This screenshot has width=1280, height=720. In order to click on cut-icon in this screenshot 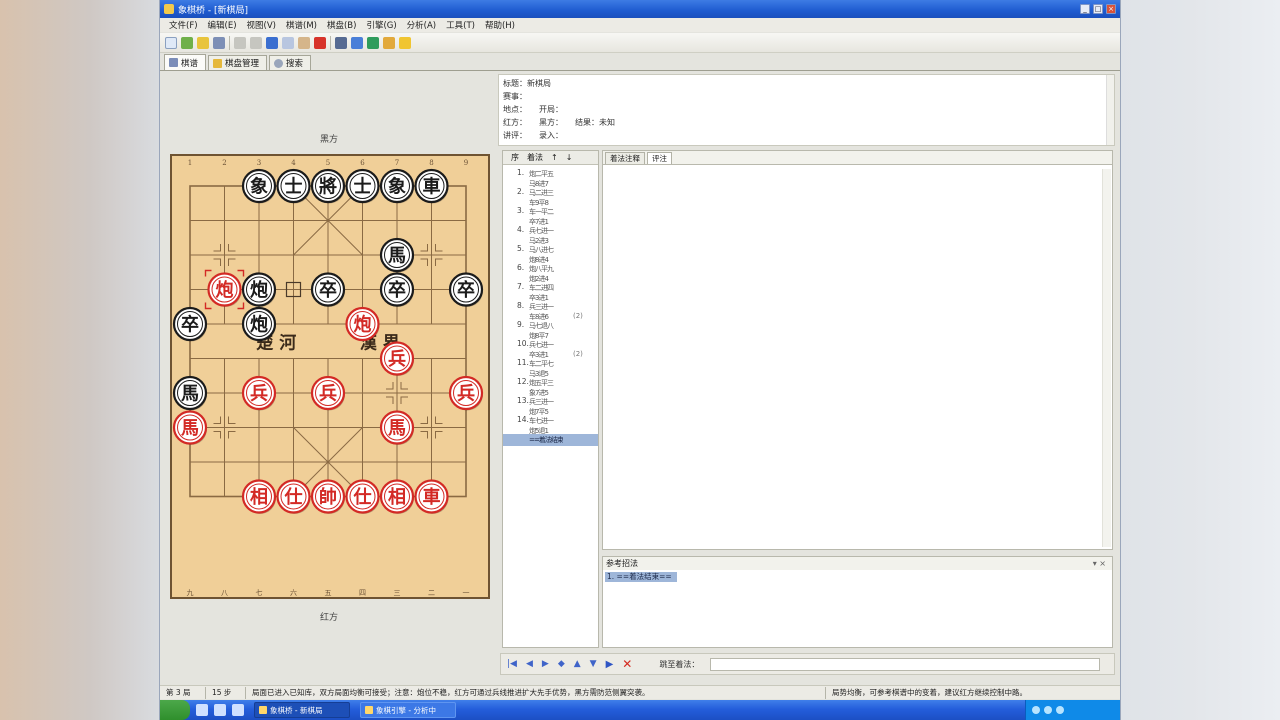, I will do `click(272, 42)`.